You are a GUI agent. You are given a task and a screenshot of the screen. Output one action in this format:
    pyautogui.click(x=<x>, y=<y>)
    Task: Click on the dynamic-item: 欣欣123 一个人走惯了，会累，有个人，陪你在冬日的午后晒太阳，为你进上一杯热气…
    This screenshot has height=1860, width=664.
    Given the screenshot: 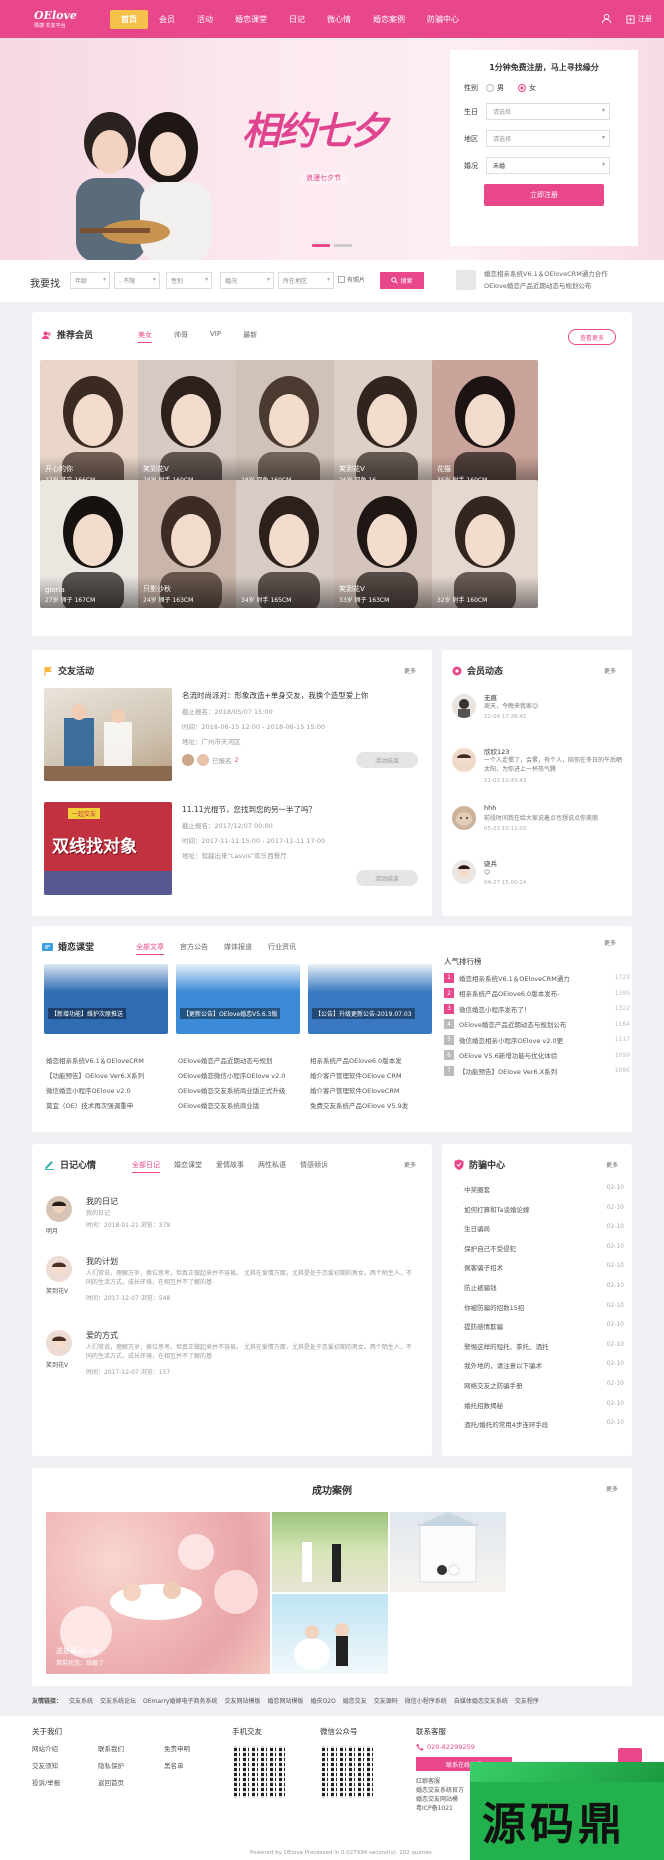 What is the action you would take?
    pyautogui.click(x=537, y=770)
    